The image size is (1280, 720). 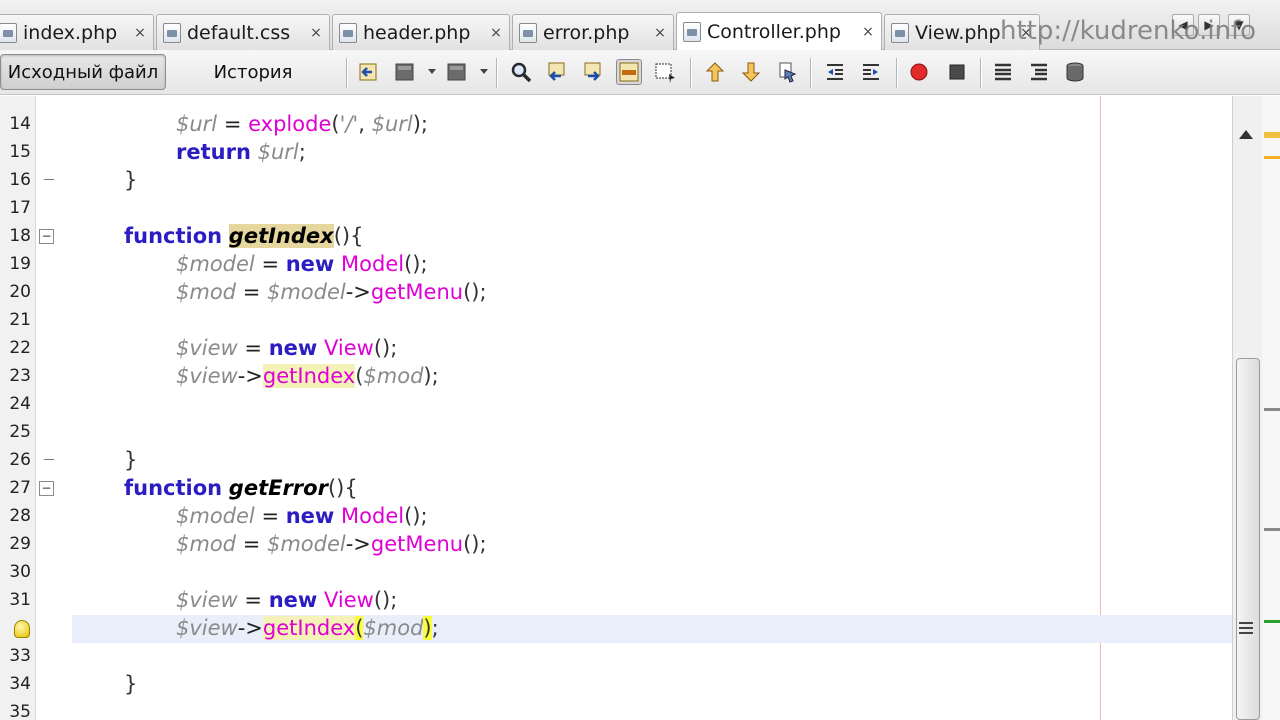 I want to click on tab-error-php: error.php ×, so click(x=593, y=32).